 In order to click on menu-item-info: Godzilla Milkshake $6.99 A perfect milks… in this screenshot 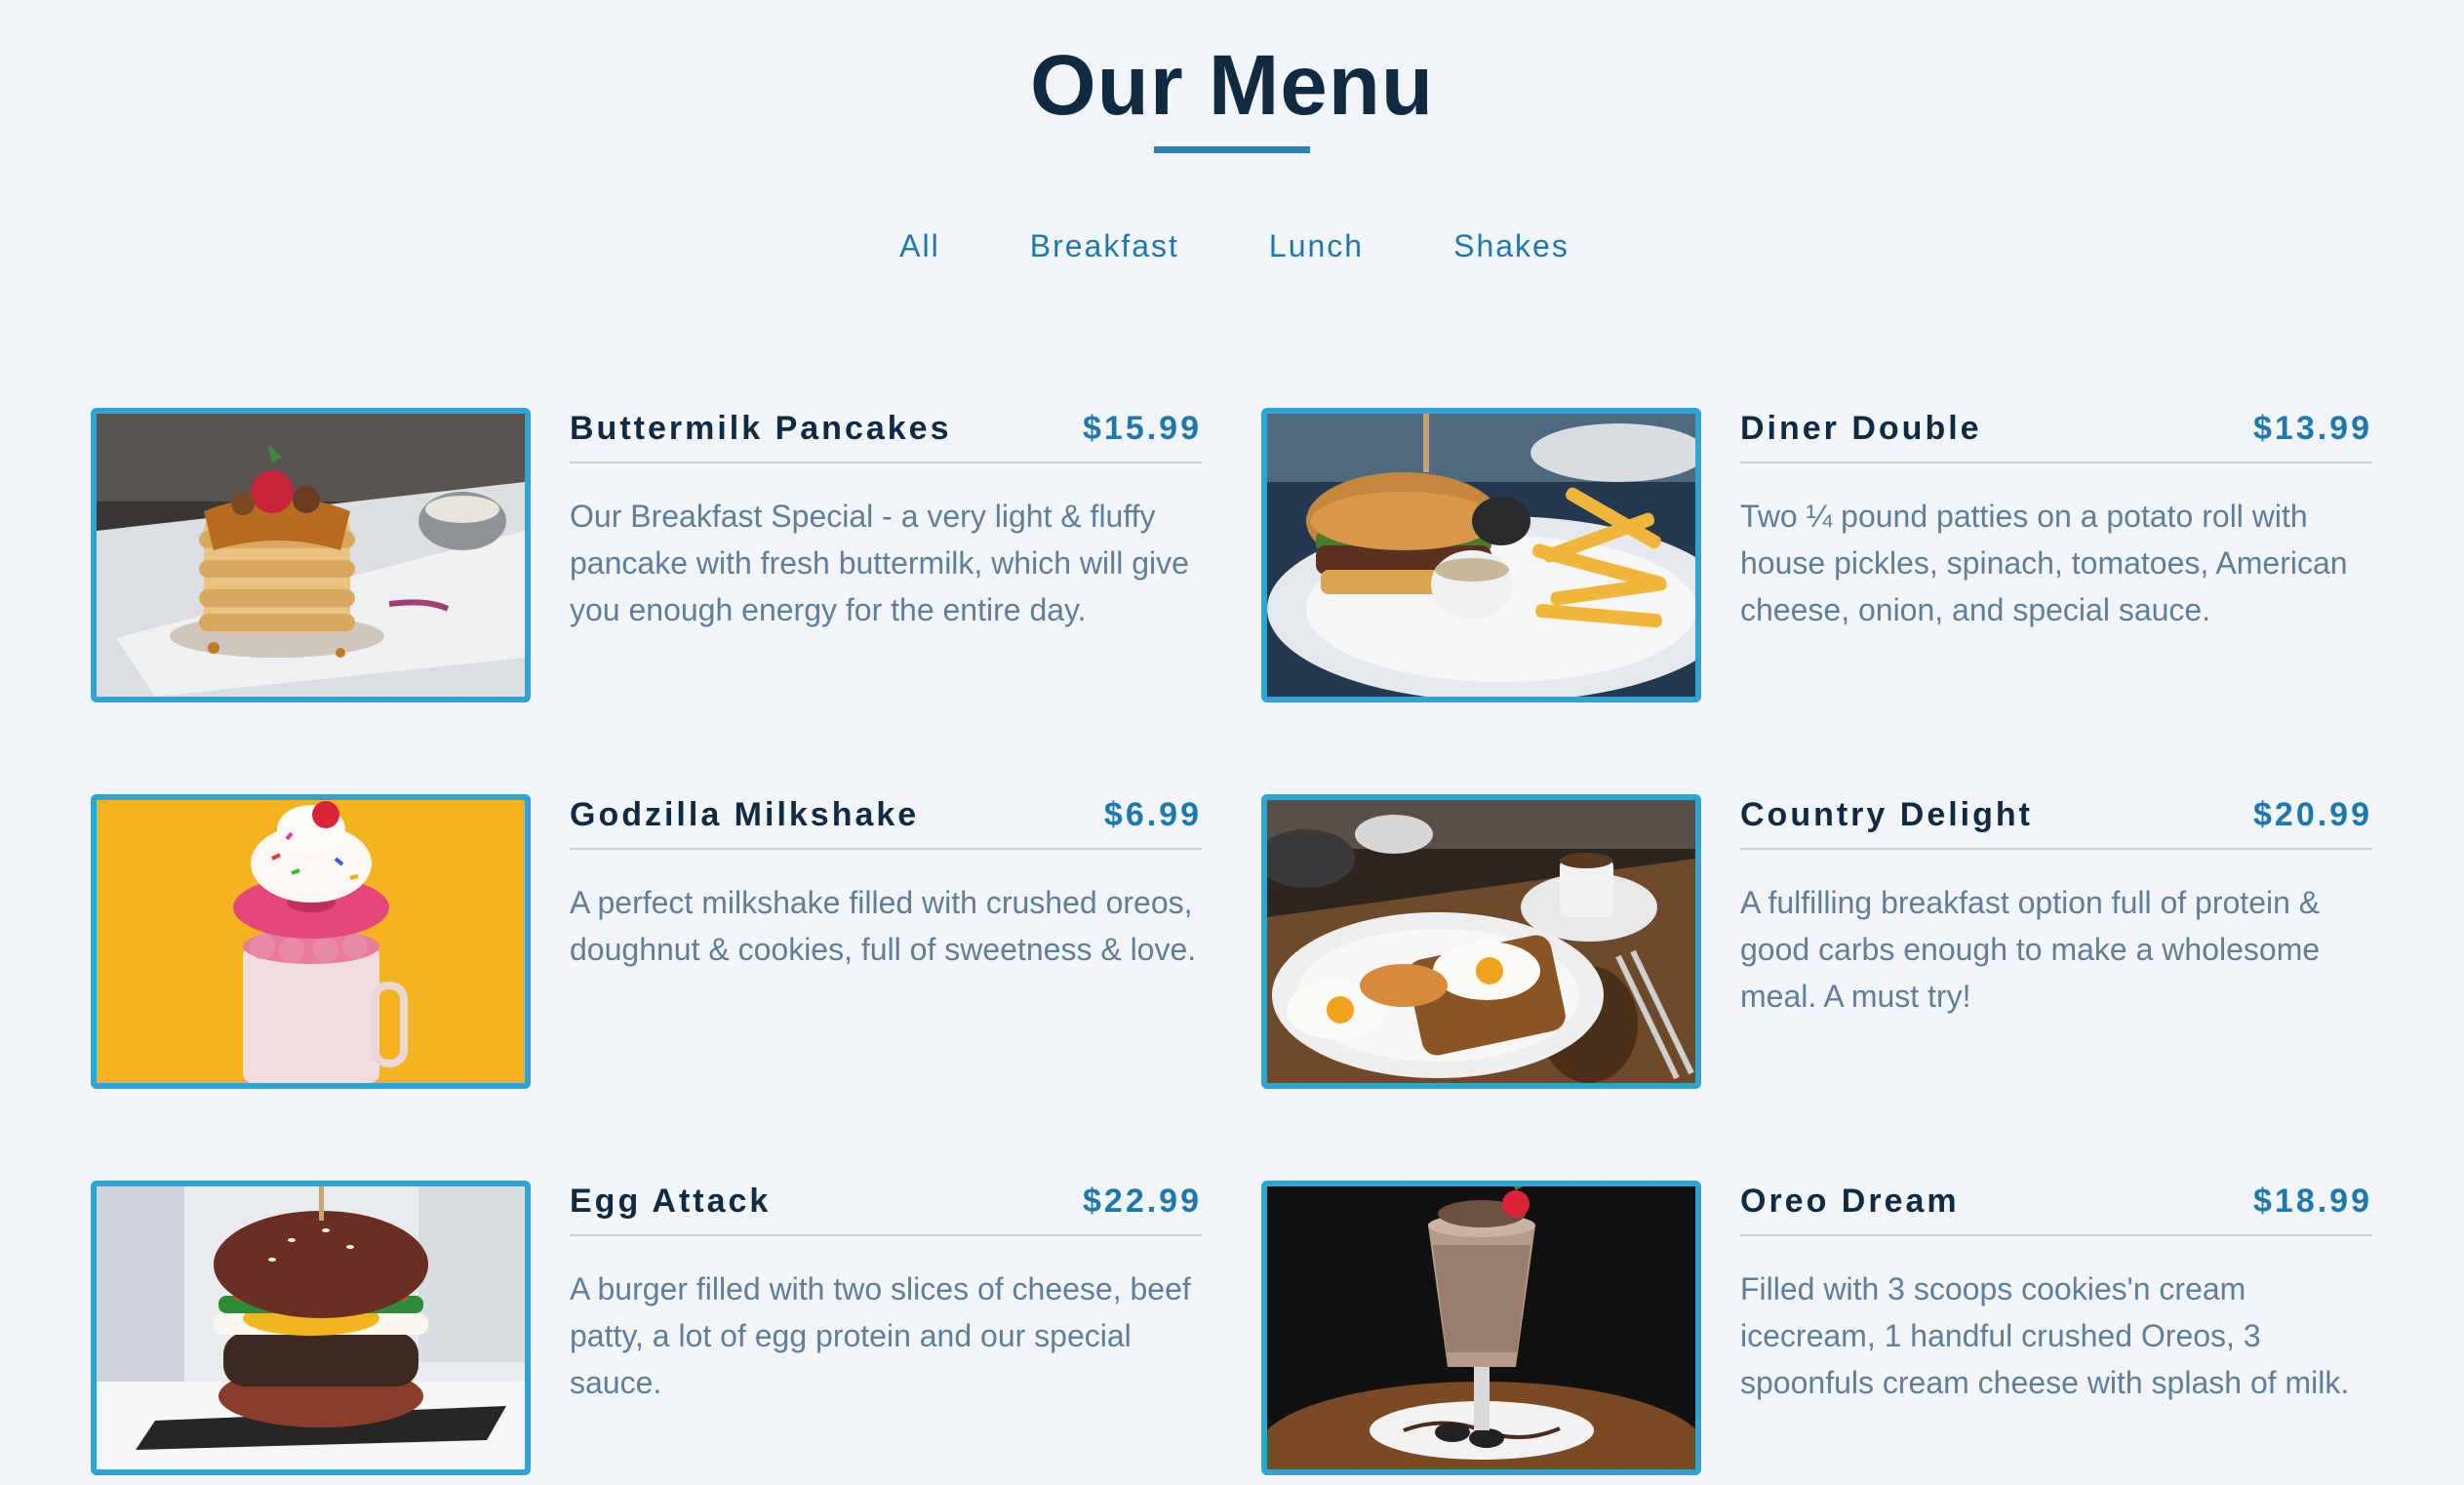, I will do `click(886, 941)`.